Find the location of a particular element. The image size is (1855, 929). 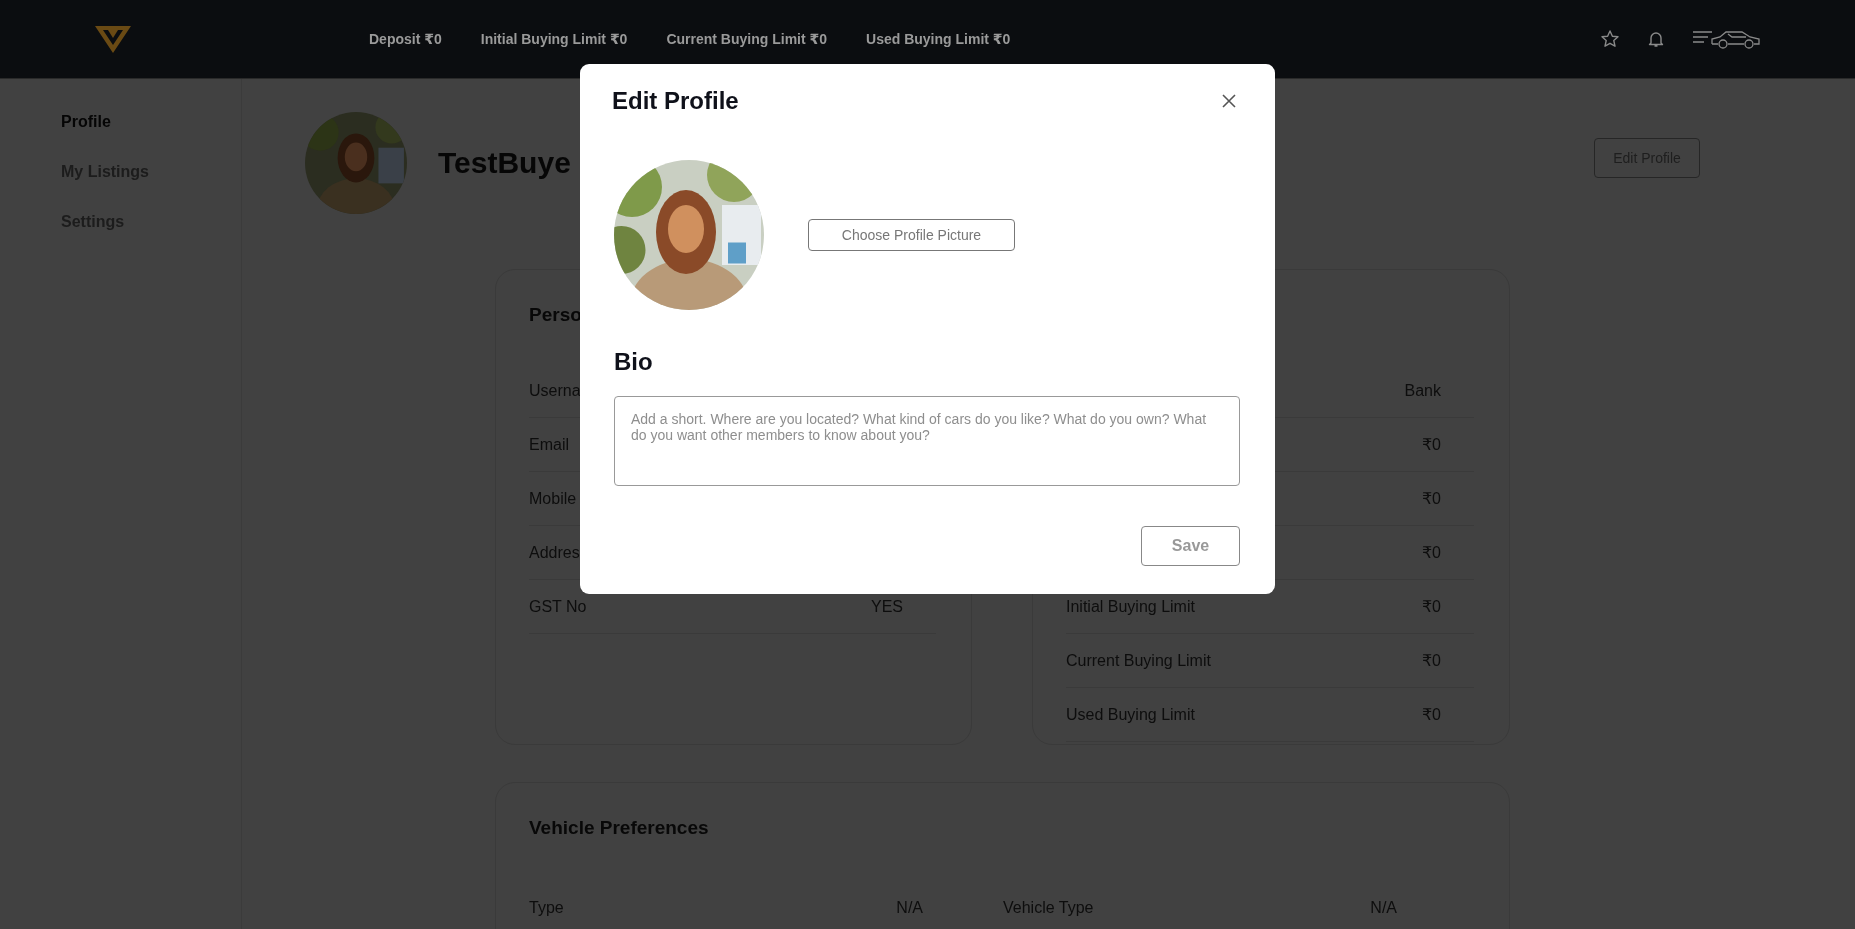

close-icon is located at coordinates (1229, 101).